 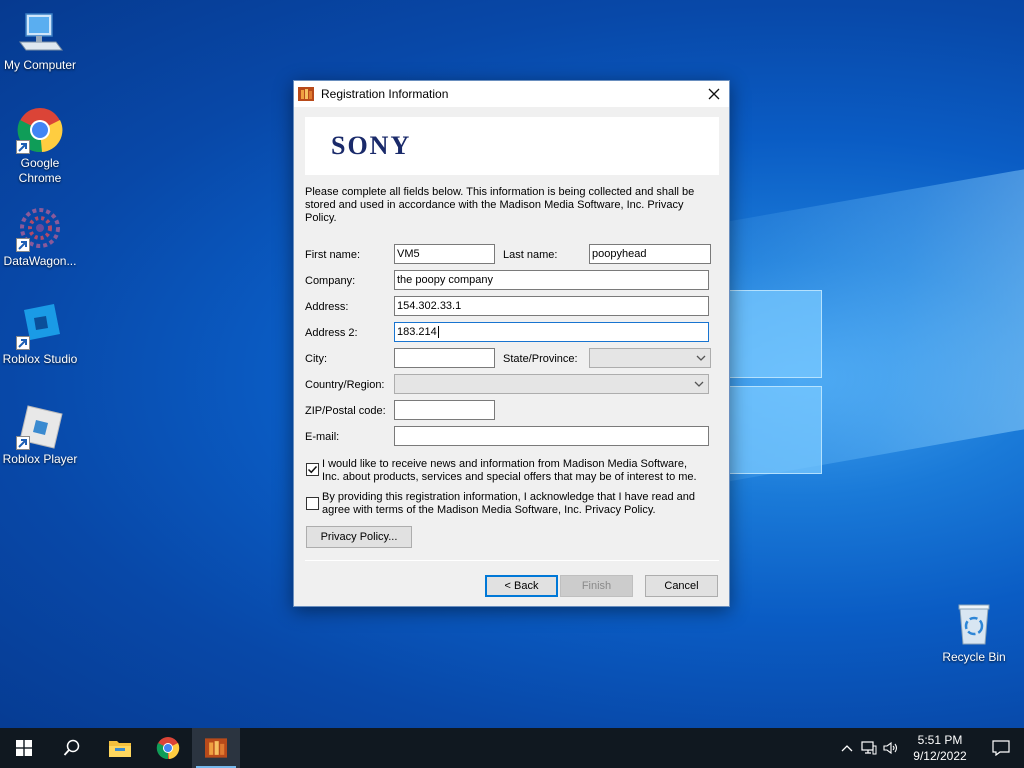 What do you see at coordinates (776, 390) in the screenshot?
I see `wallpaper-windows-logo` at bounding box center [776, 390].